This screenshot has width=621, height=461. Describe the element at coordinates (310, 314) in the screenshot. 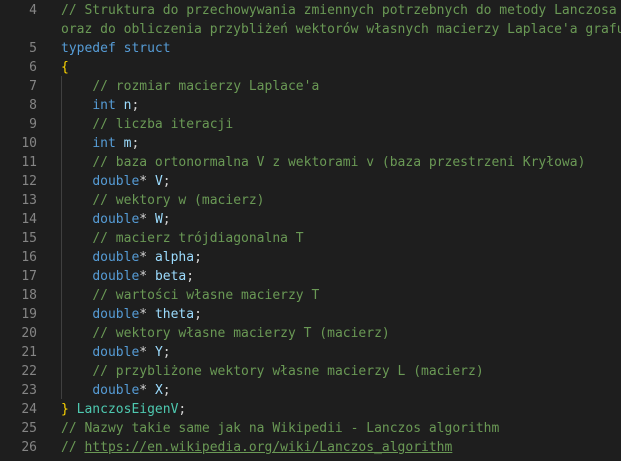

I see `code-line: 19 double* theta;` at that location.